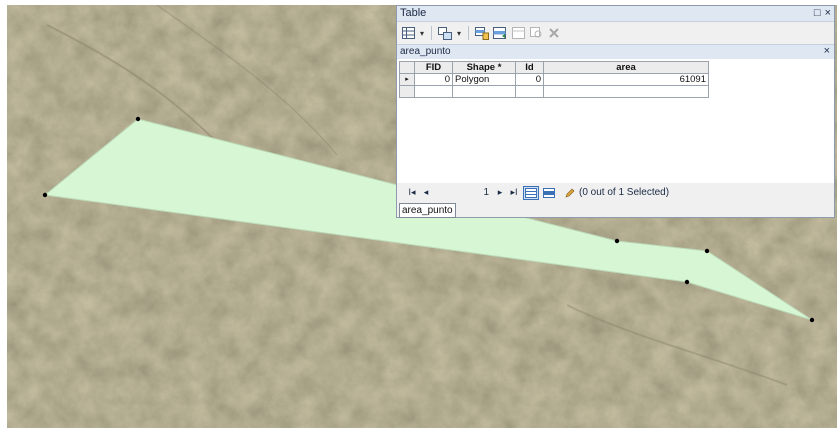 This screenshot has height=428, width=837. What do you see at coordinates (407, 67) in the screenshot?
I see `row-selector-header` at bounding box center [407, 67].